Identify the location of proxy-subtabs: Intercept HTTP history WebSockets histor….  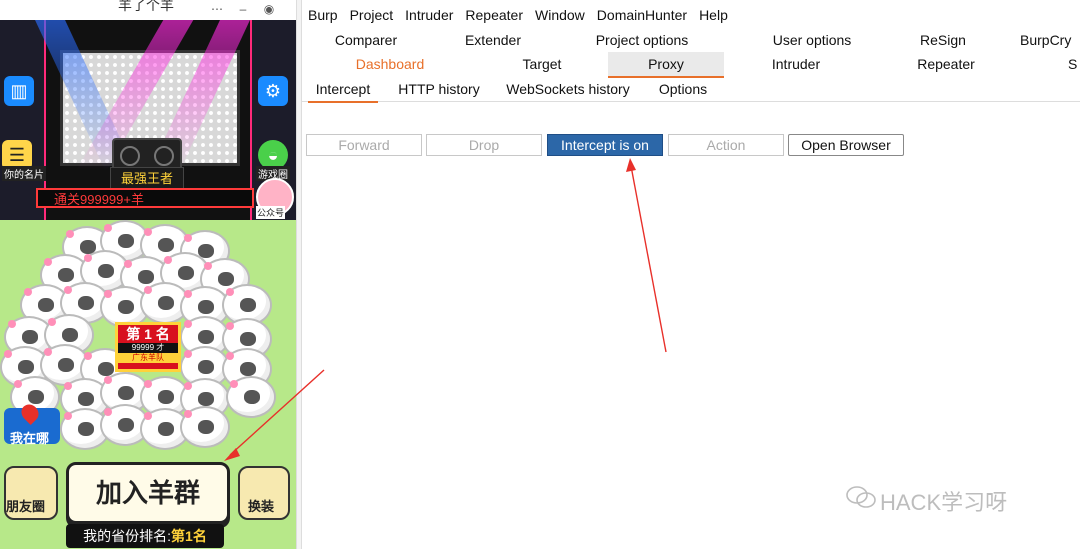
(691, 90).